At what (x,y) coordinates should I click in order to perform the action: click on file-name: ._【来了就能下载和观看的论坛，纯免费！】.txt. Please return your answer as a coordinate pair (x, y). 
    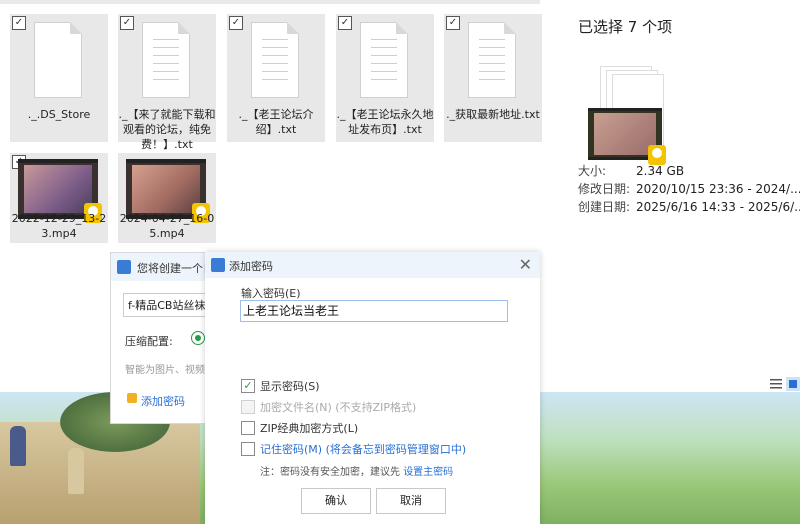
    Looking at the image, I should click on (167, 129).